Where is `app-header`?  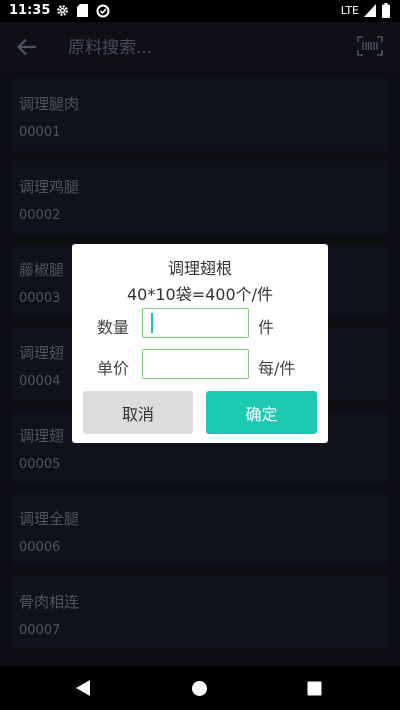
app-header is located at coordinates (200, 47).